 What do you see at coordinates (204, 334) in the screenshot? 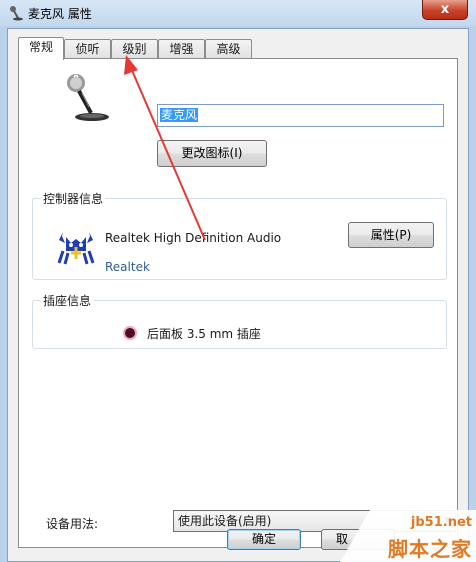
I see `jack-description: 后面板 3.5 mm 插座` at bounding box center [204, 334].